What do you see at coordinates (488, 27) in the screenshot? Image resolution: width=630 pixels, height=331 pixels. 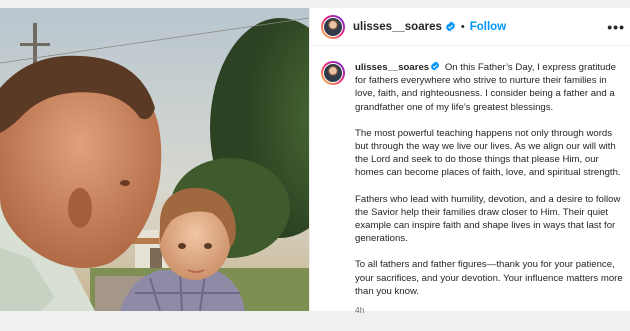 I see `follow-button: Follow` at bounding box center [488, 27].